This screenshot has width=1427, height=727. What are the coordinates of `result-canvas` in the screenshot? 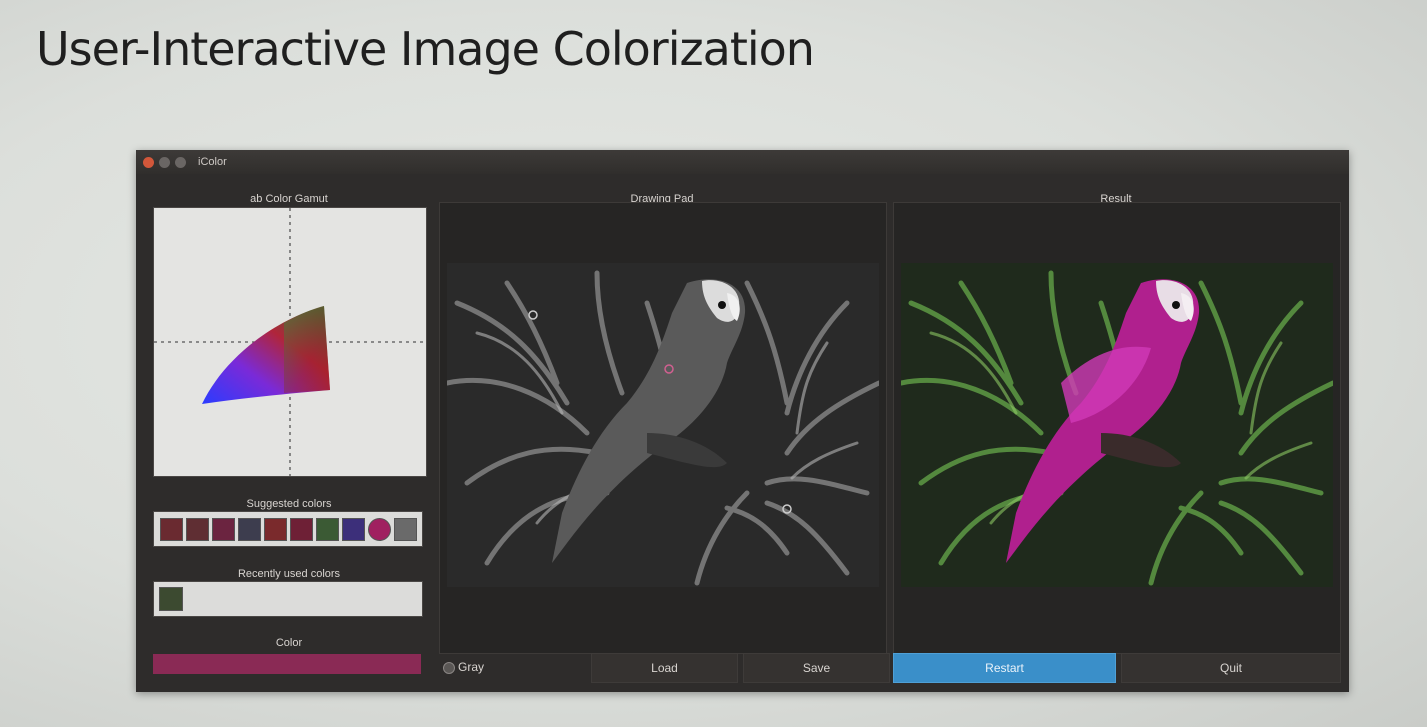 It's located at (1117, 425).